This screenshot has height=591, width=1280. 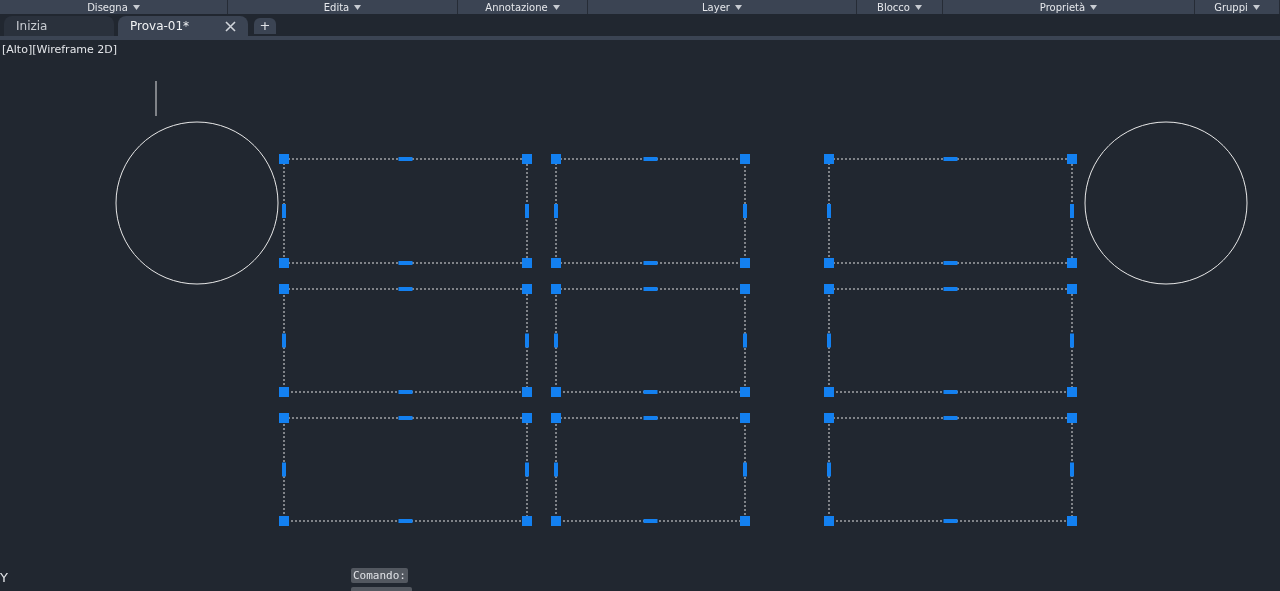 I want to click on ribbon-panel-title: Layer, so click(x=722, y=7).